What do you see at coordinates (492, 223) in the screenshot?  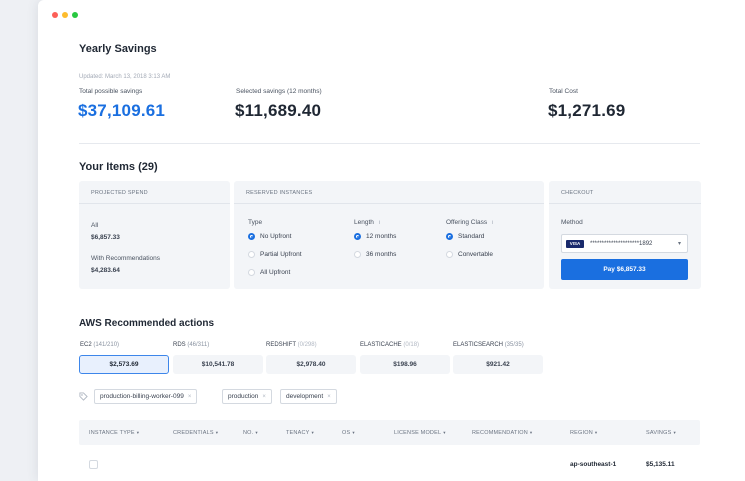 I see `offering-class-info-icon: i` at bounding box center [492, 223].